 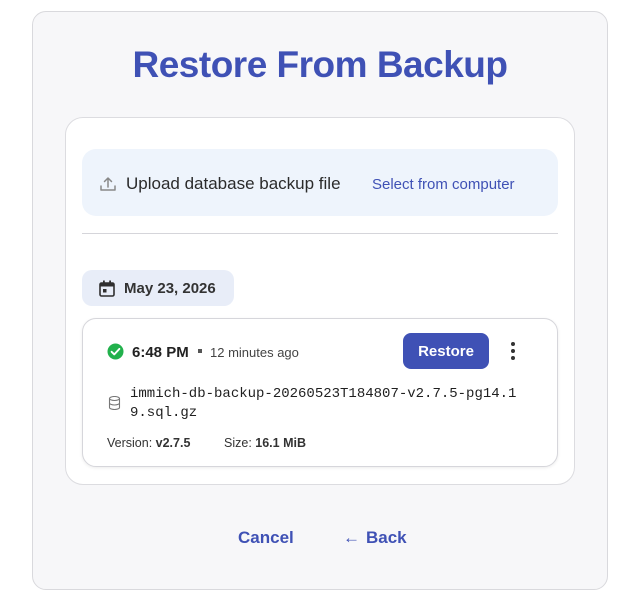 What do you see at coordinates (130, 443) in the screenshot?
I see `version-label: Version:` at bounding box center [130, 443].